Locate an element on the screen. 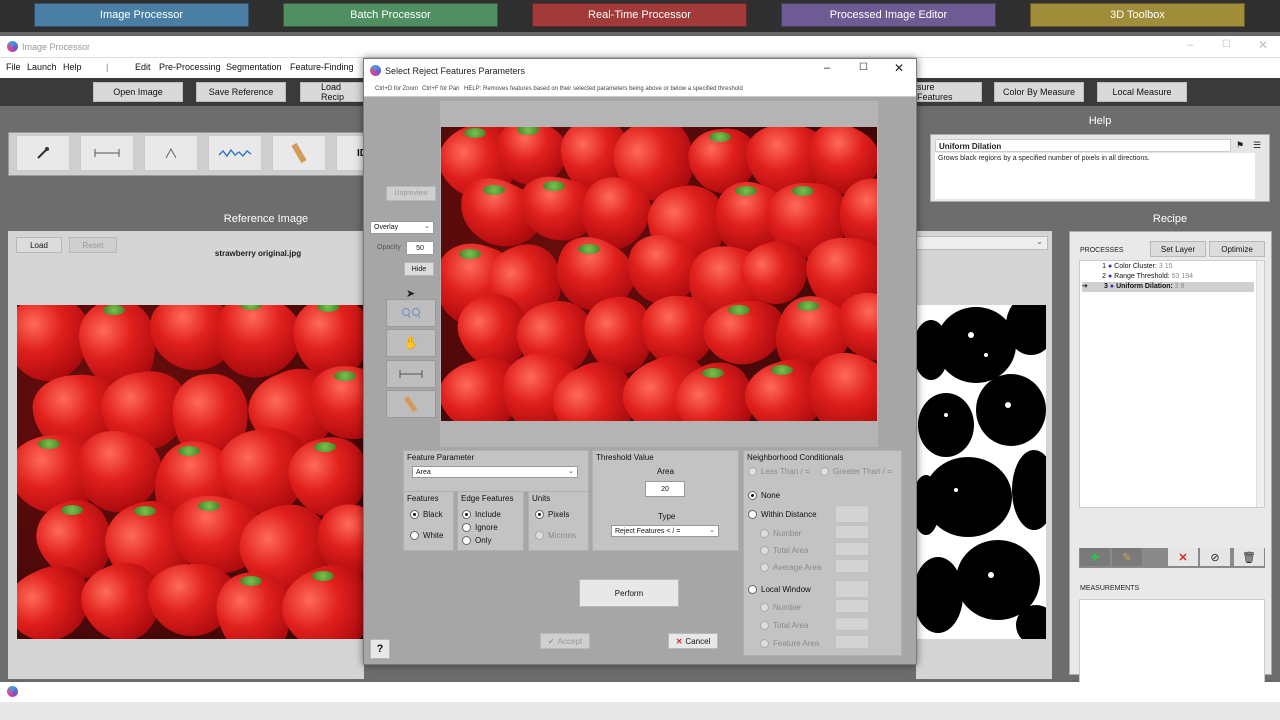 Image resolution: width=1280 pixels, height=720 pixels. save-reference-button: Save Reference is located at coordinates (241, 92).